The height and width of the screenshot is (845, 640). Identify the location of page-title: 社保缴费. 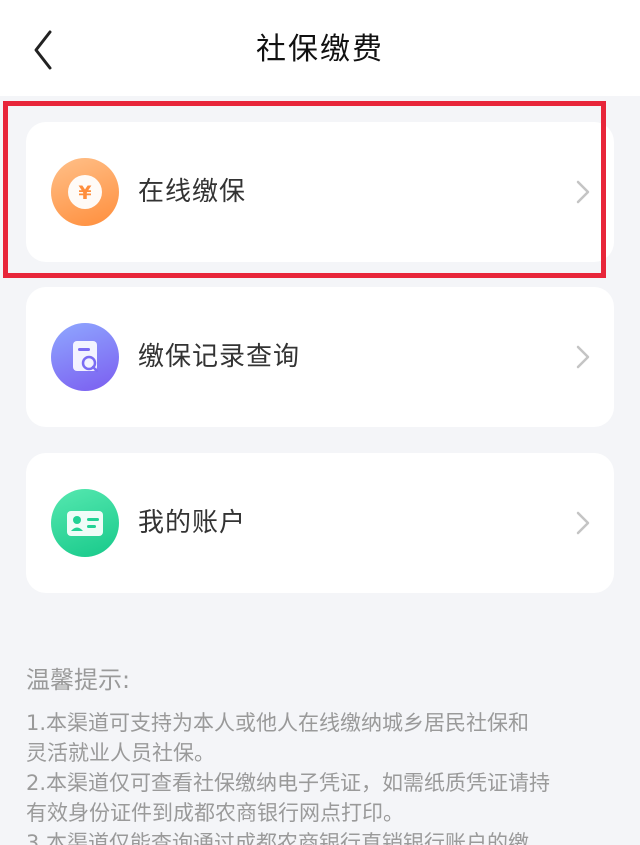
(320, 49).